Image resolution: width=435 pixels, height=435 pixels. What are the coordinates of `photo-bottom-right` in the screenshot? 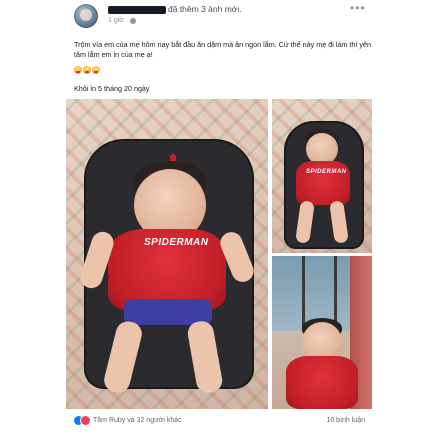 It's located at (322, 332).